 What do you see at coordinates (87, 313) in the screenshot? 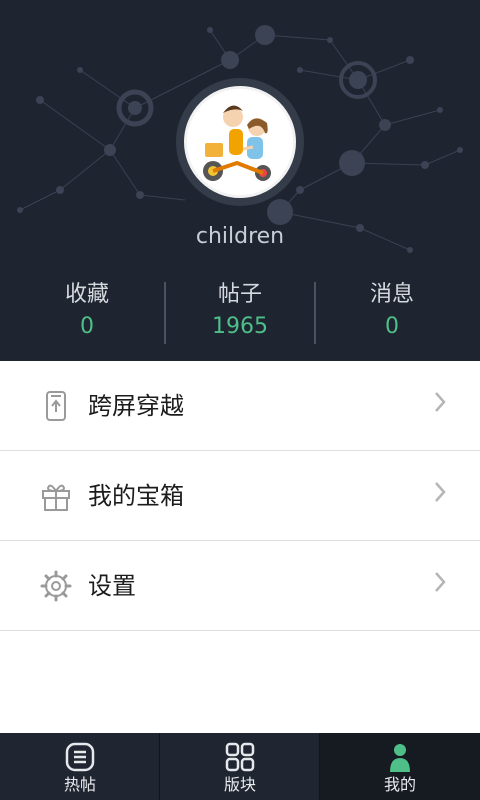
I see `stat-favorites: 收藏 0` at bounding box center [87, 313].